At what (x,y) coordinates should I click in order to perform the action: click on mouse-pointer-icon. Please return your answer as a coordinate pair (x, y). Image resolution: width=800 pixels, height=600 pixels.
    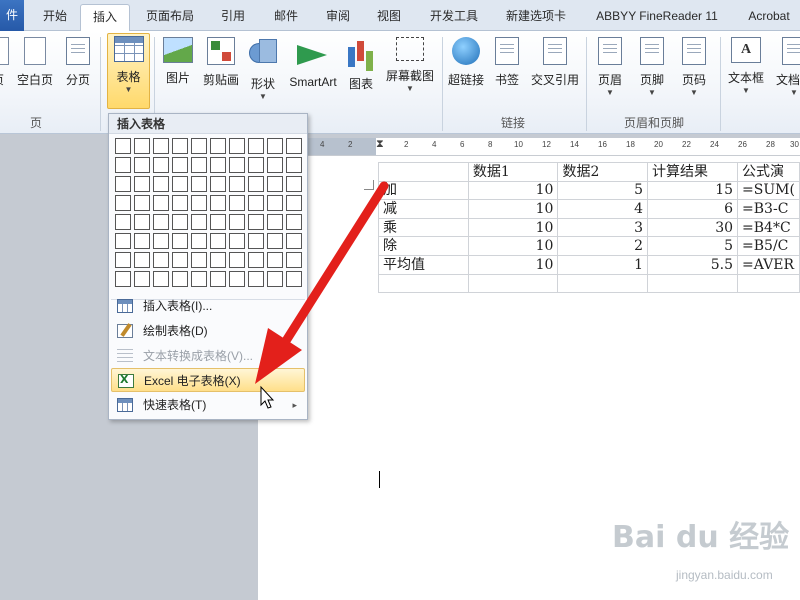
    Looking at the image, I should click on (267, 397).